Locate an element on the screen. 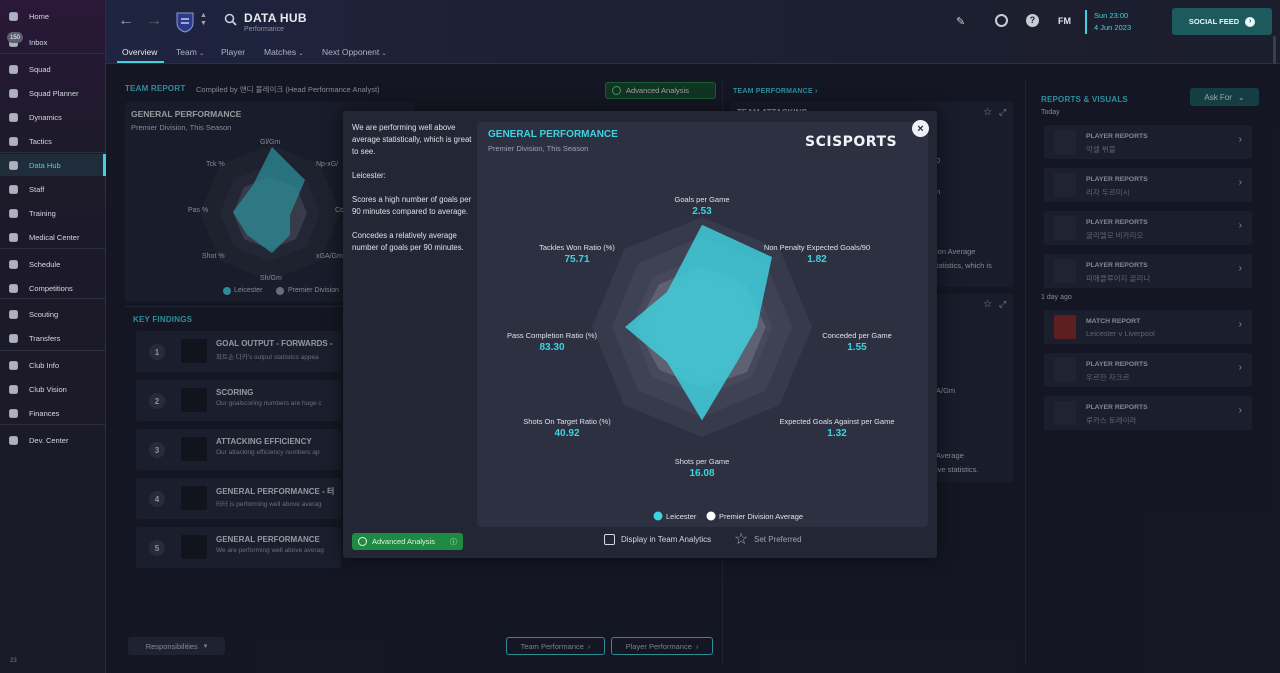 The image size is (1280, 673). team-name: Leicester: is located at coordinates (369, 175).